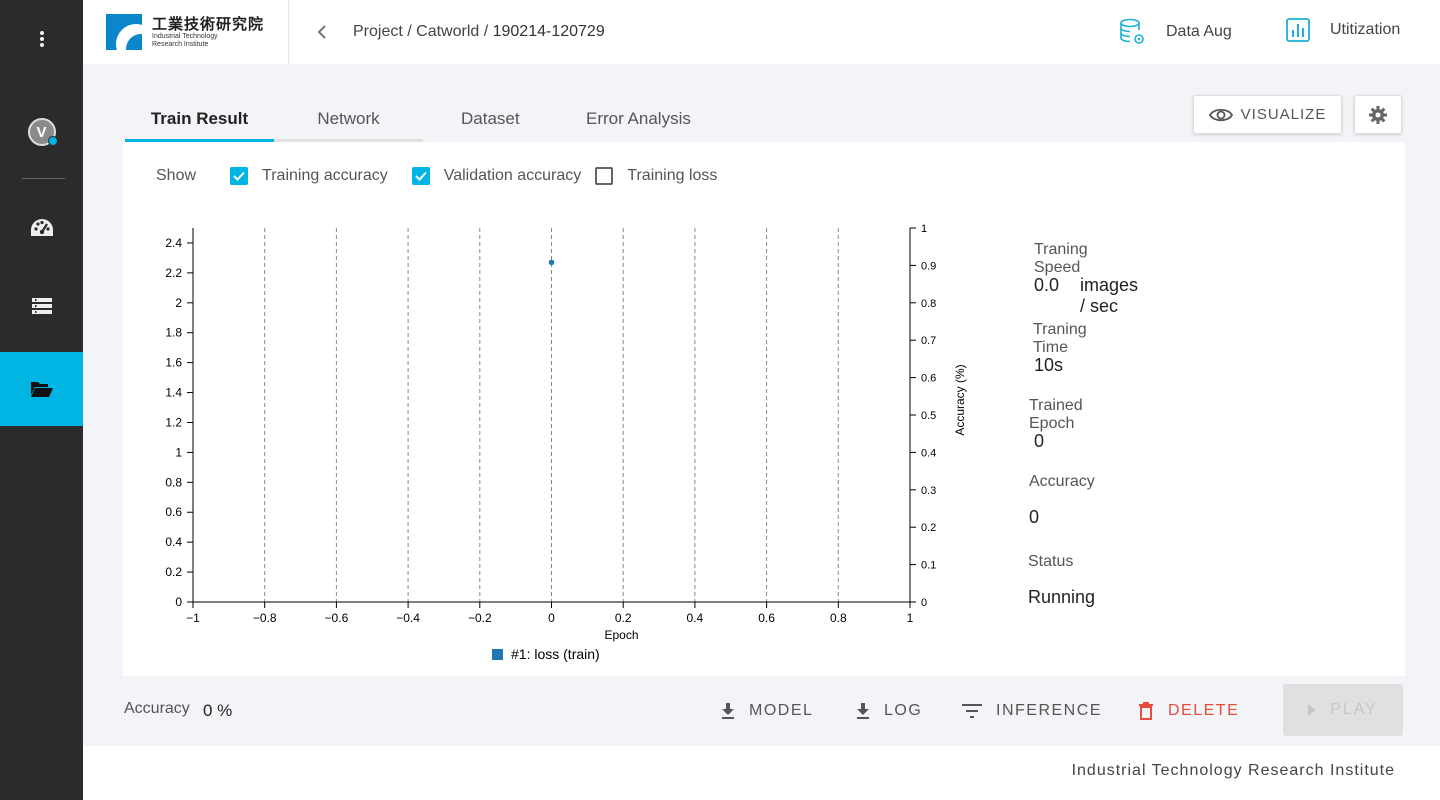  Describe the element at coordinates (1060, 338) in the screenshot. I see `training-time-label: Traning Time` at that location.